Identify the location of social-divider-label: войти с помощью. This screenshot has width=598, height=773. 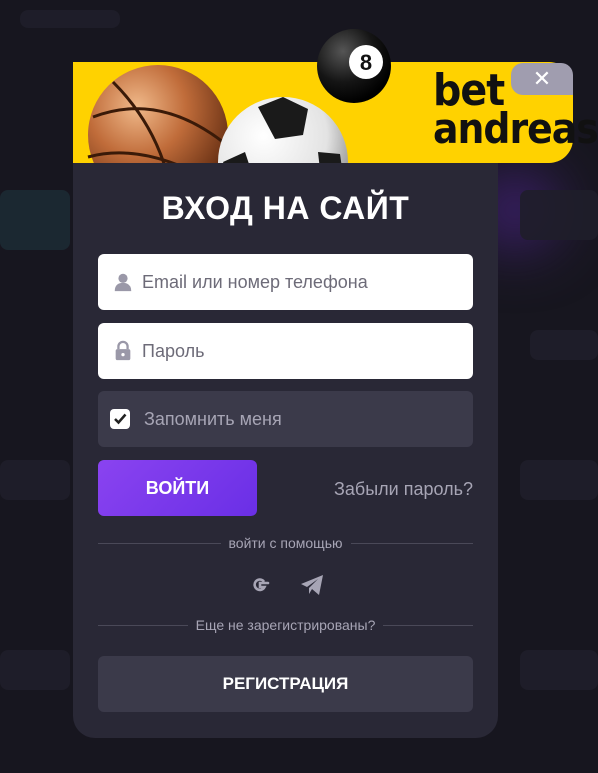
(285, 543).